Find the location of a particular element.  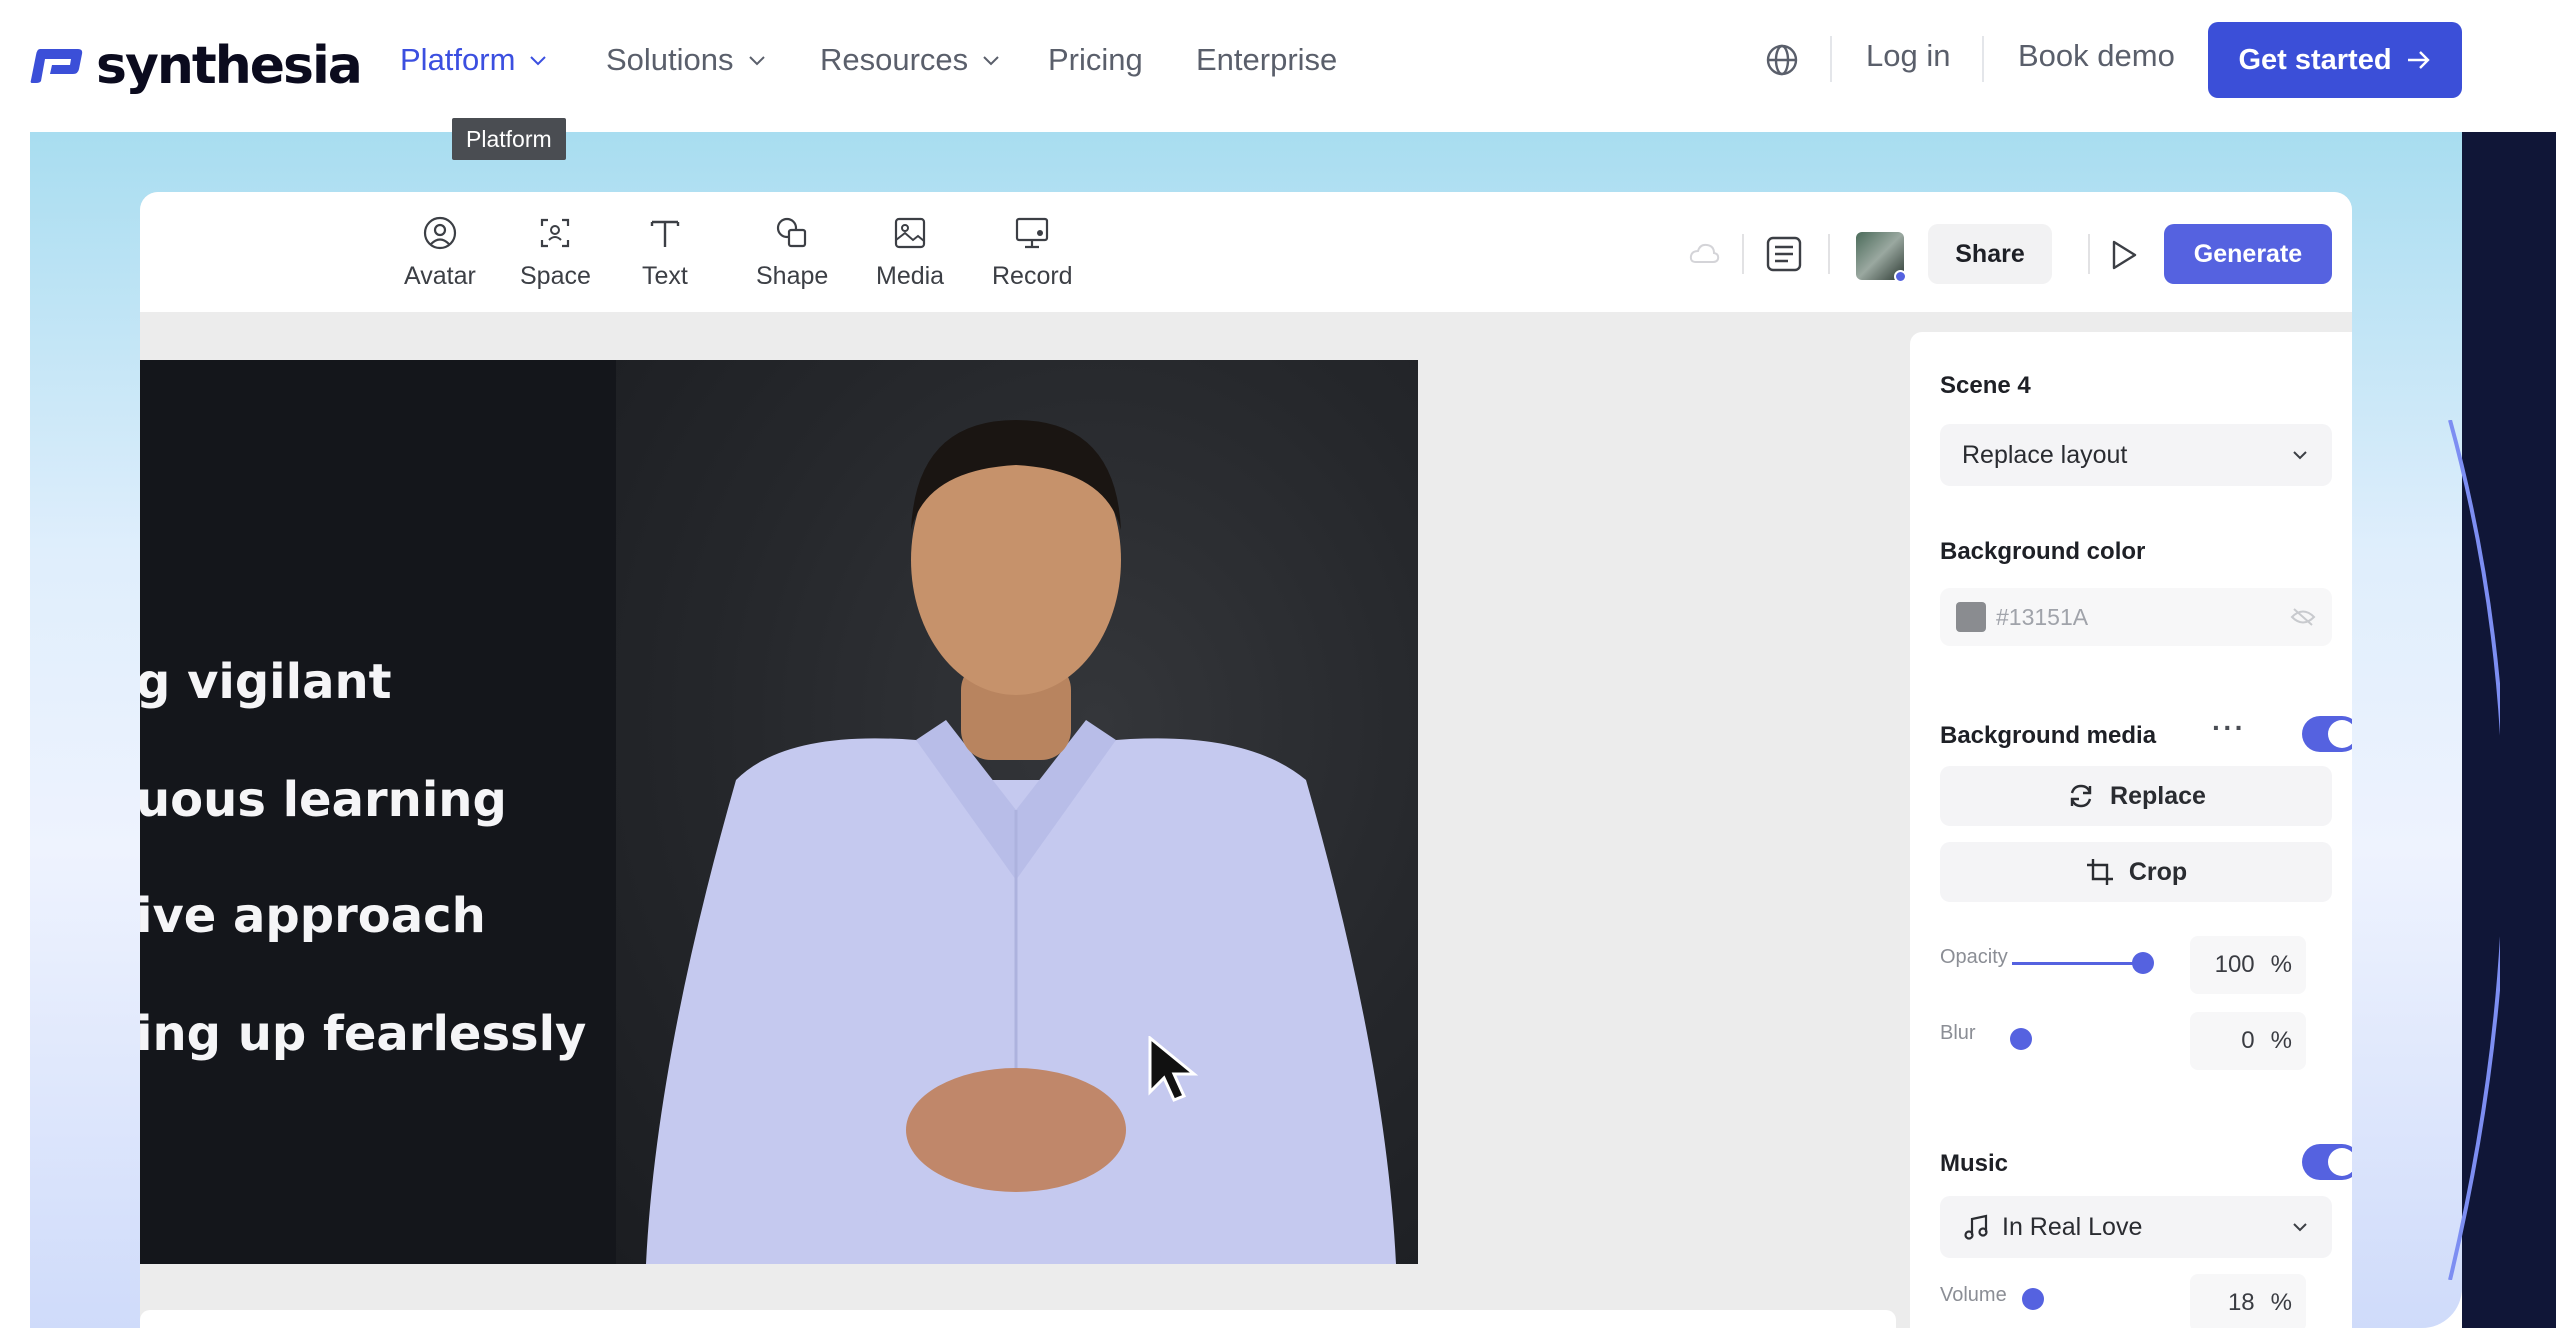

nav-enterprise-label: Enterprise is located at coordinates (1267, 59).